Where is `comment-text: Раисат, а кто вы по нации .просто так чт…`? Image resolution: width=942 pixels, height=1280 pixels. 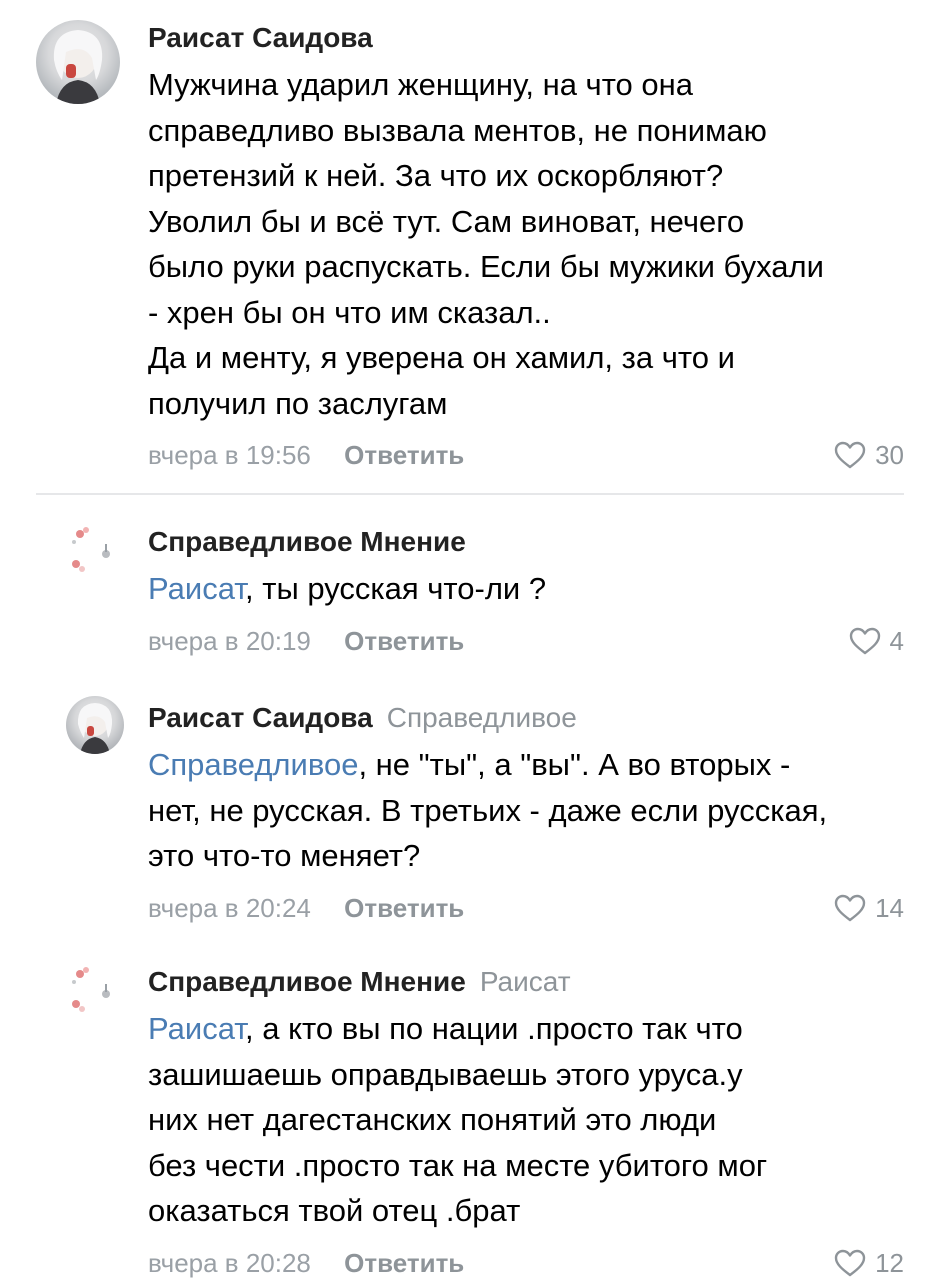
comment-text: Раисат, а кто вы по нации .просто так чт… is located at coordinates (526, 1120).